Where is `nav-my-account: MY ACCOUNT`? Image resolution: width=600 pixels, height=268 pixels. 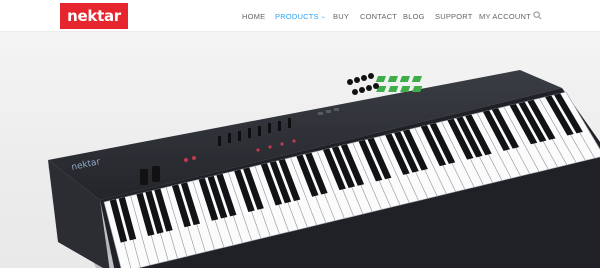
nav-my-account: MY ACCOUNT is located at coordinates (505, 16).